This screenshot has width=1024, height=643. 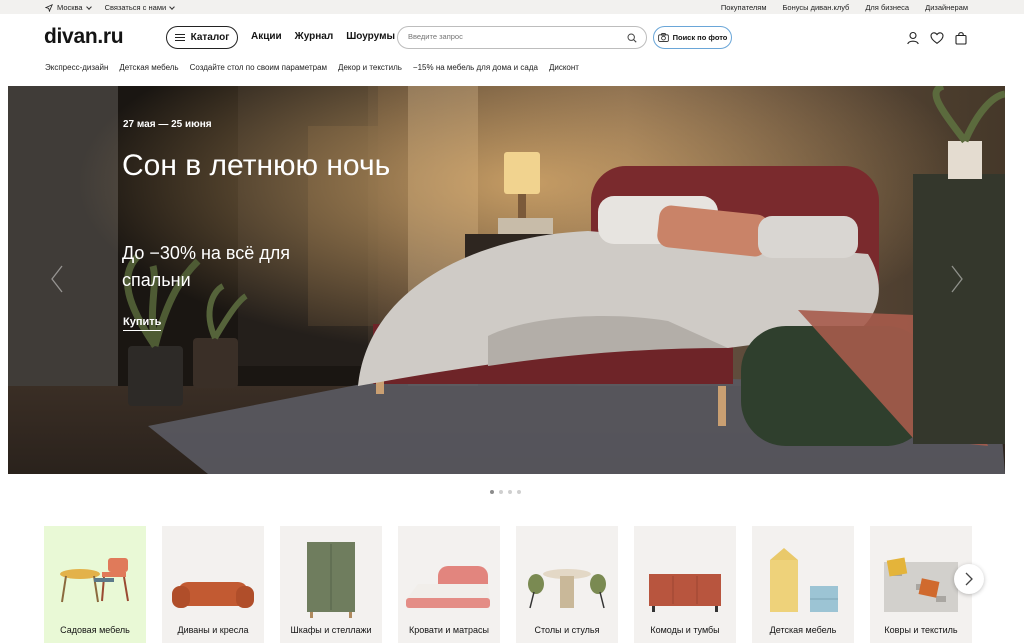 What do you see at coordinates (946, 7) in the screenshot?
I see `link-designers: Дизайнерам` at bounding box center [946, 7].